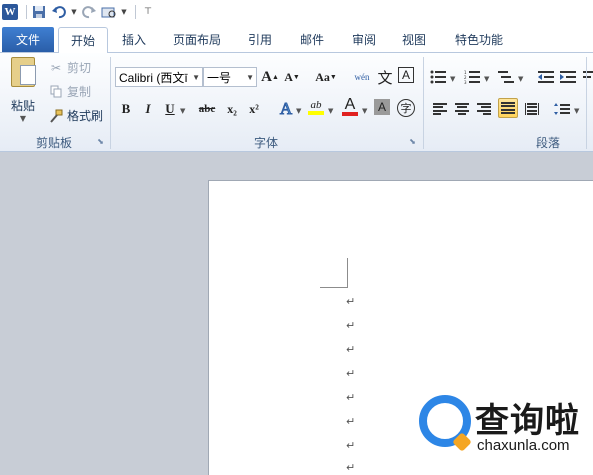 The height and width of the screenshot is (475, 593). Describe the element at coordinates (286, 109) in the screenshot. I see `text-effects-button: A` at that location.